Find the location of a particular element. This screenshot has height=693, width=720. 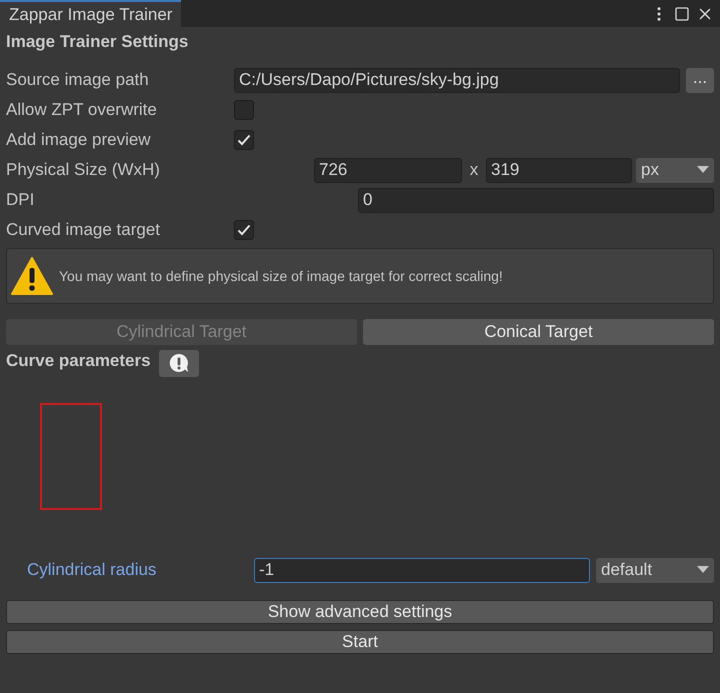

field-label: Source image path is located at coordinates (78, 80).